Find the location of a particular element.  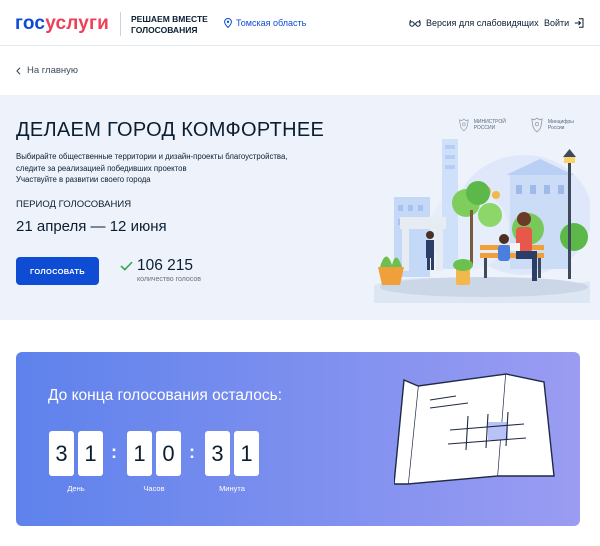

region-label: Томская область is located at coordinates (271, 23).